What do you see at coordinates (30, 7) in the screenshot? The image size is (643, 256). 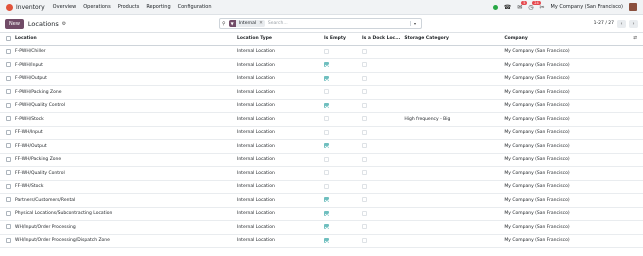 I see `app-name: Inventory` at bounding box center [30, 7].